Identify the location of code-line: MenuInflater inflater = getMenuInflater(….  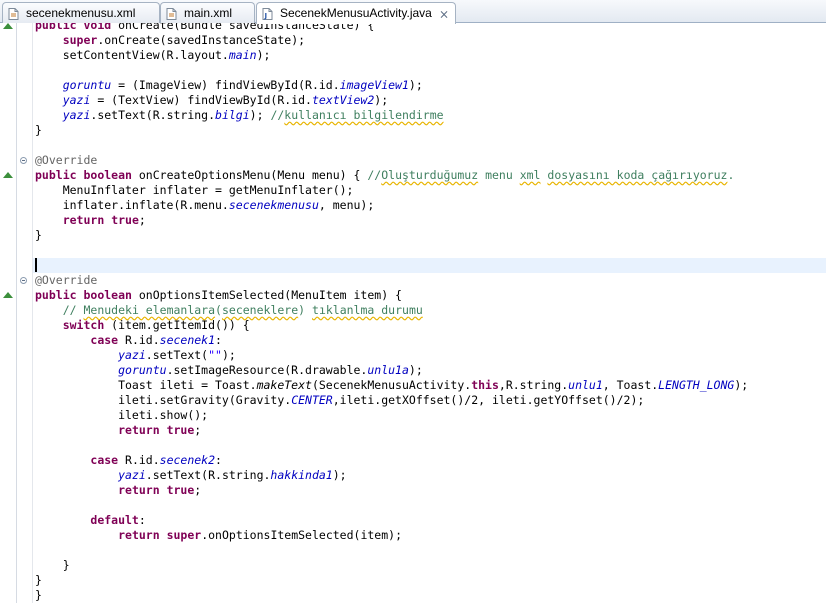
(194, 190).